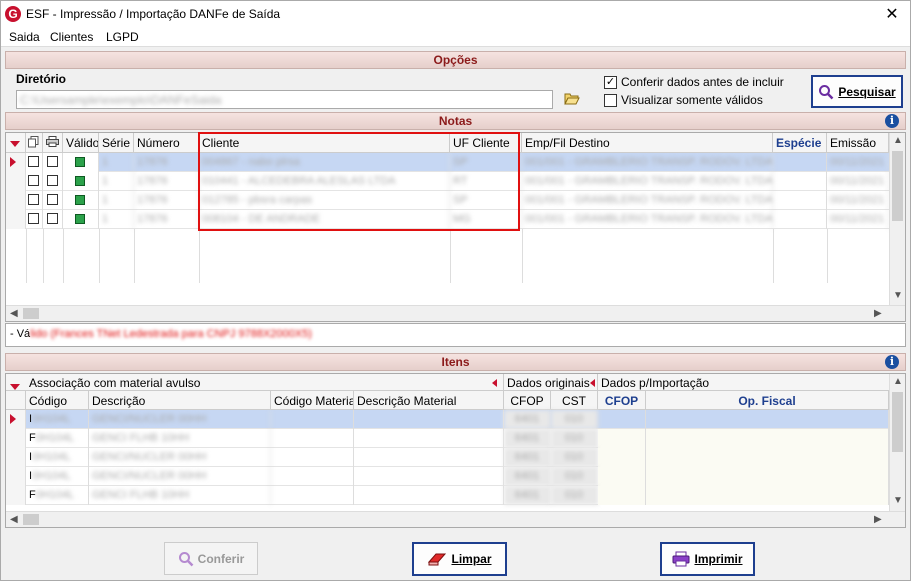 Image resolution: width=911 pixels, height=581 pixels. What do you see at coordinates (81, 143) in the screenshot?
I see `valido-column-header: Válido` at bounding box center [81, 143].